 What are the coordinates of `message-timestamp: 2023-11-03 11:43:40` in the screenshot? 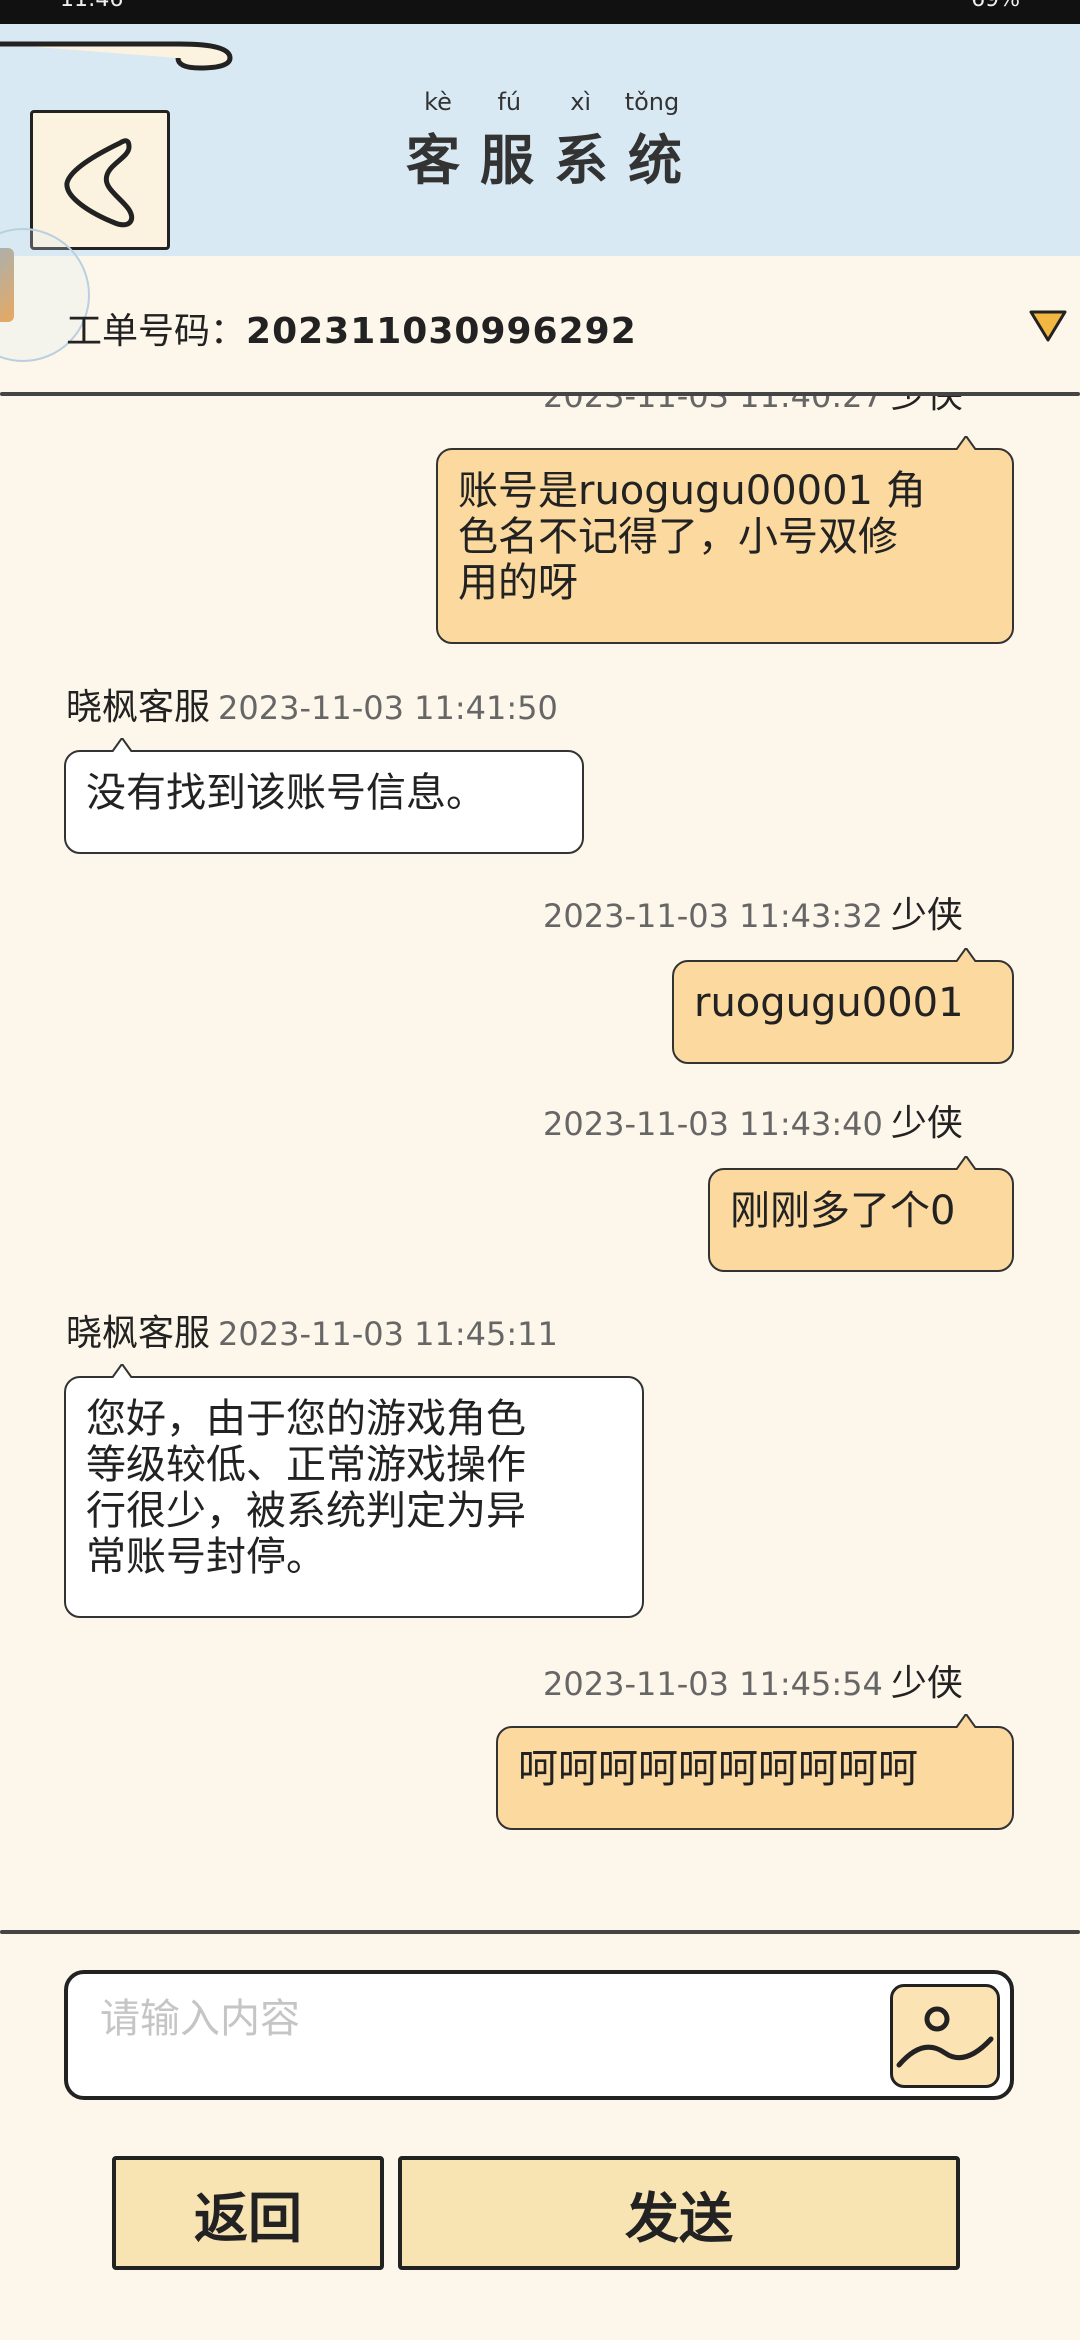 It's located at (713, 1124).